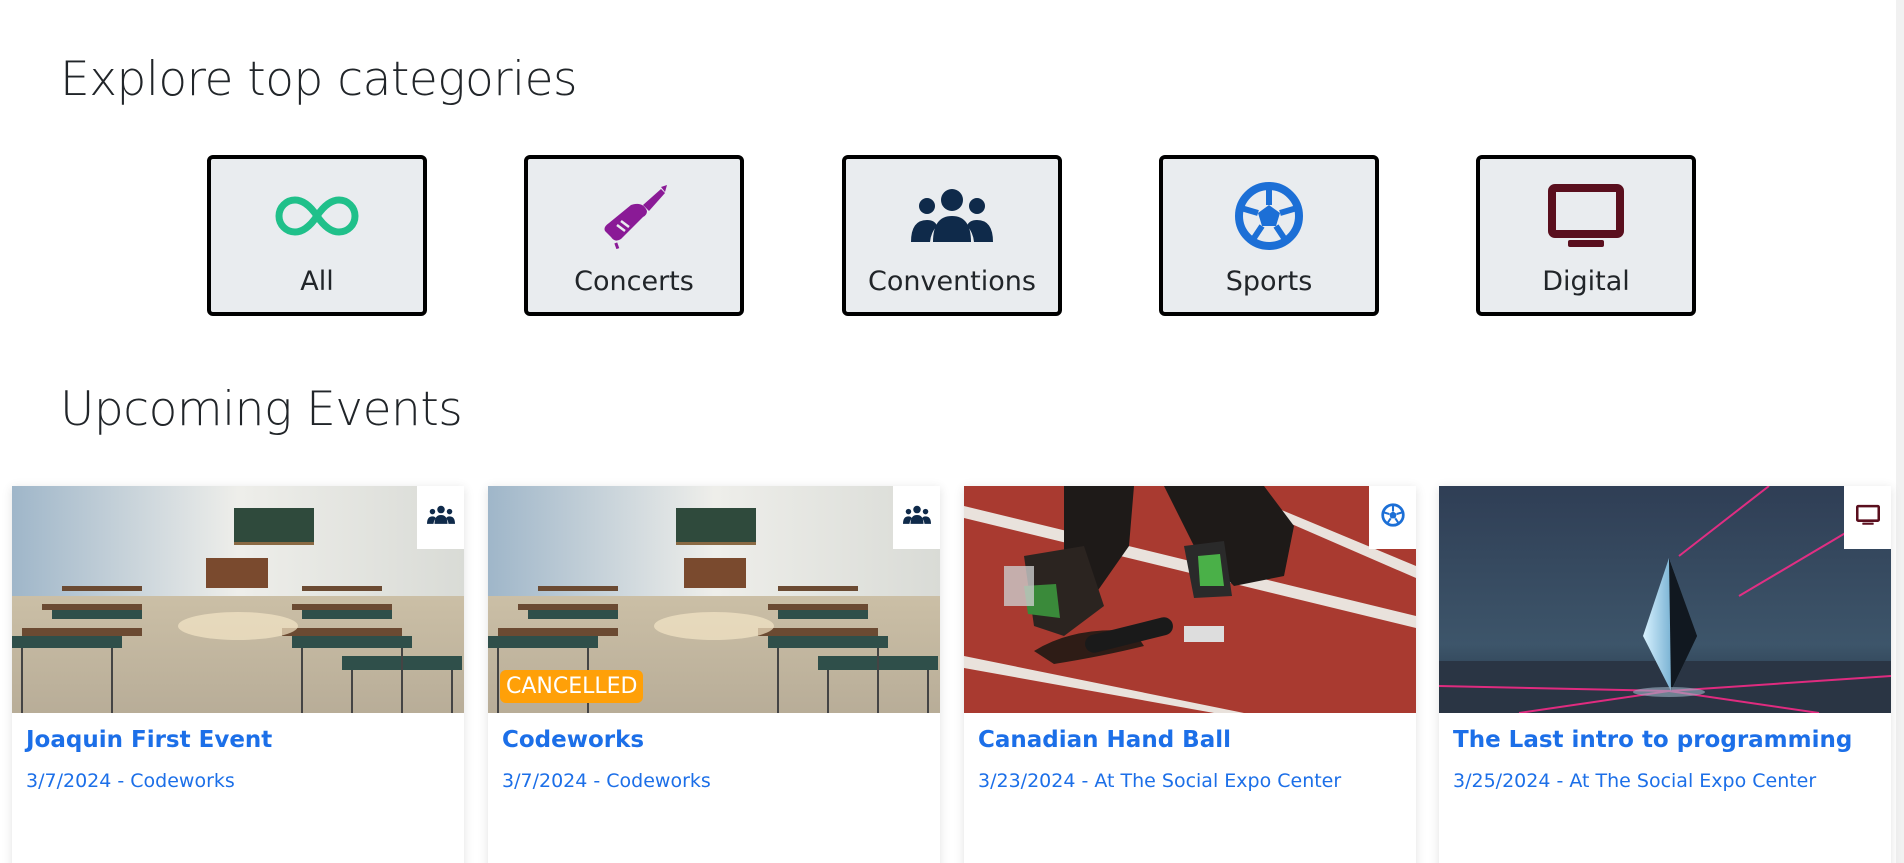 The height and width of the screenshot is (863, 1904). What do you see at coordinates (634, 281) in the screenshot?
I see `category-label: Concerts` at bounding box center [634, 281].